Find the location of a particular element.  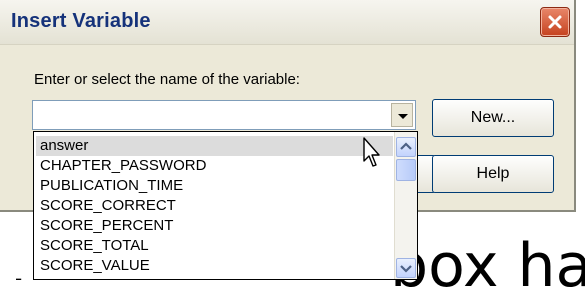

list-item: SCORE_VALUE is located at coordinates (214, 266).